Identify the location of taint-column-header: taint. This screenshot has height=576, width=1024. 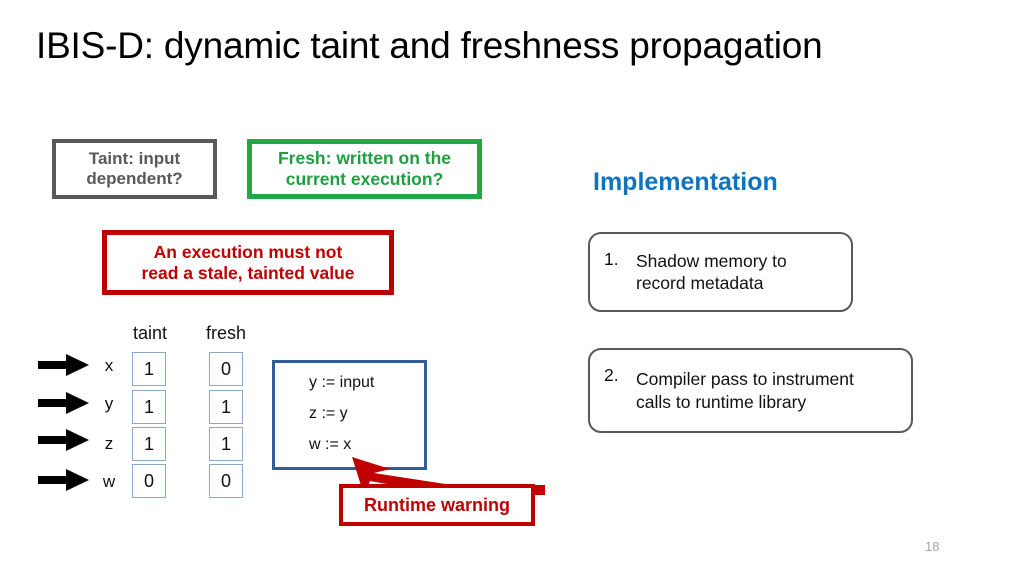
(150, 333).